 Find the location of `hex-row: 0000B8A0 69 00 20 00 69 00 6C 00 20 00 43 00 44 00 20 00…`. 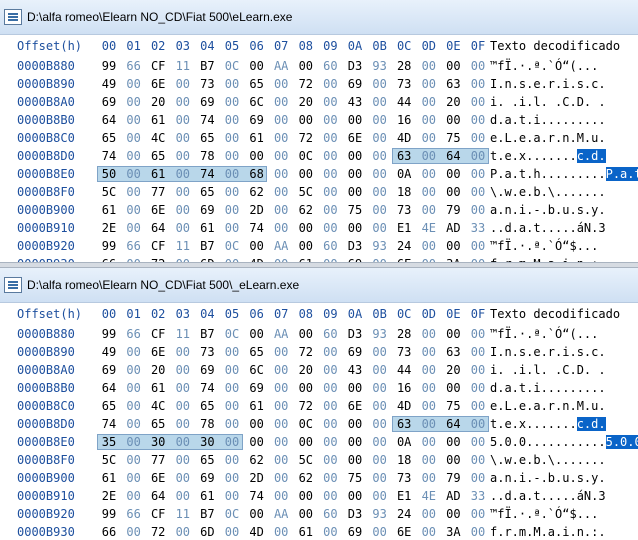

hex-row: 0000B8A0 69 00 20 00 69 00 6C 00 20 00 43 00 44 00 20 00… is located at coordinates (319, 370).